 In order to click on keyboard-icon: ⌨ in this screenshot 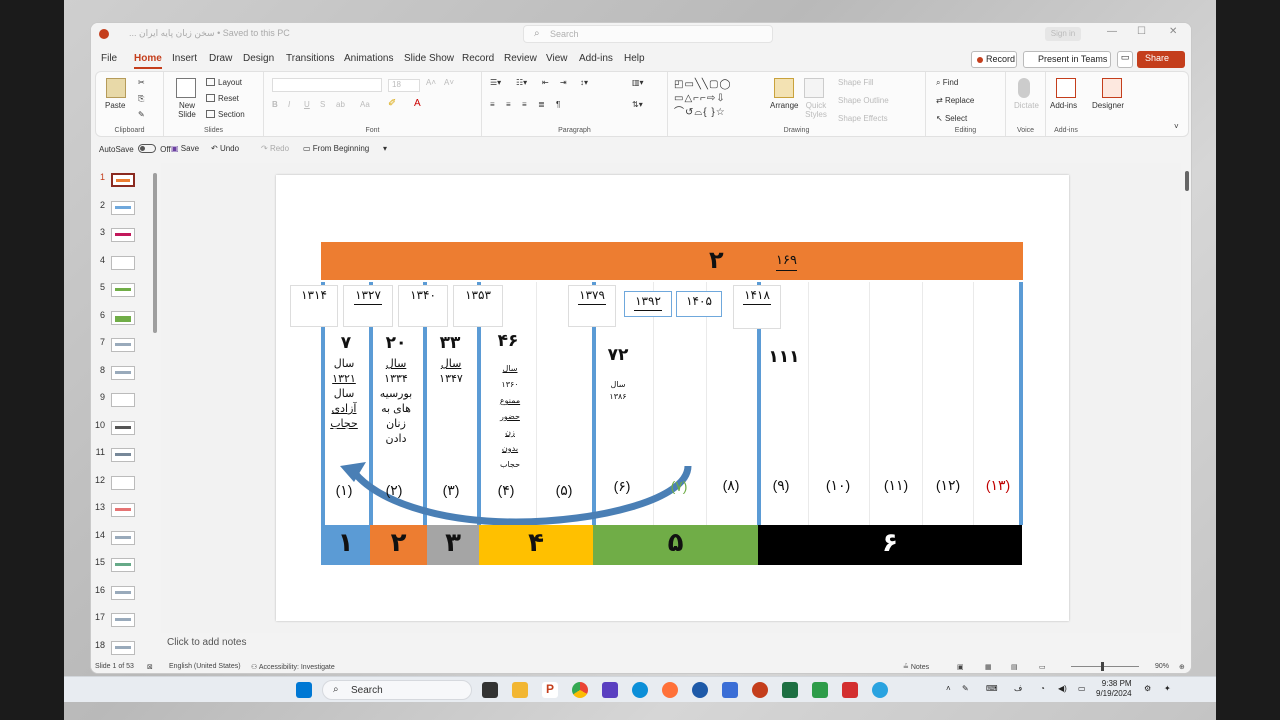, I will do `click(992, 689)`.